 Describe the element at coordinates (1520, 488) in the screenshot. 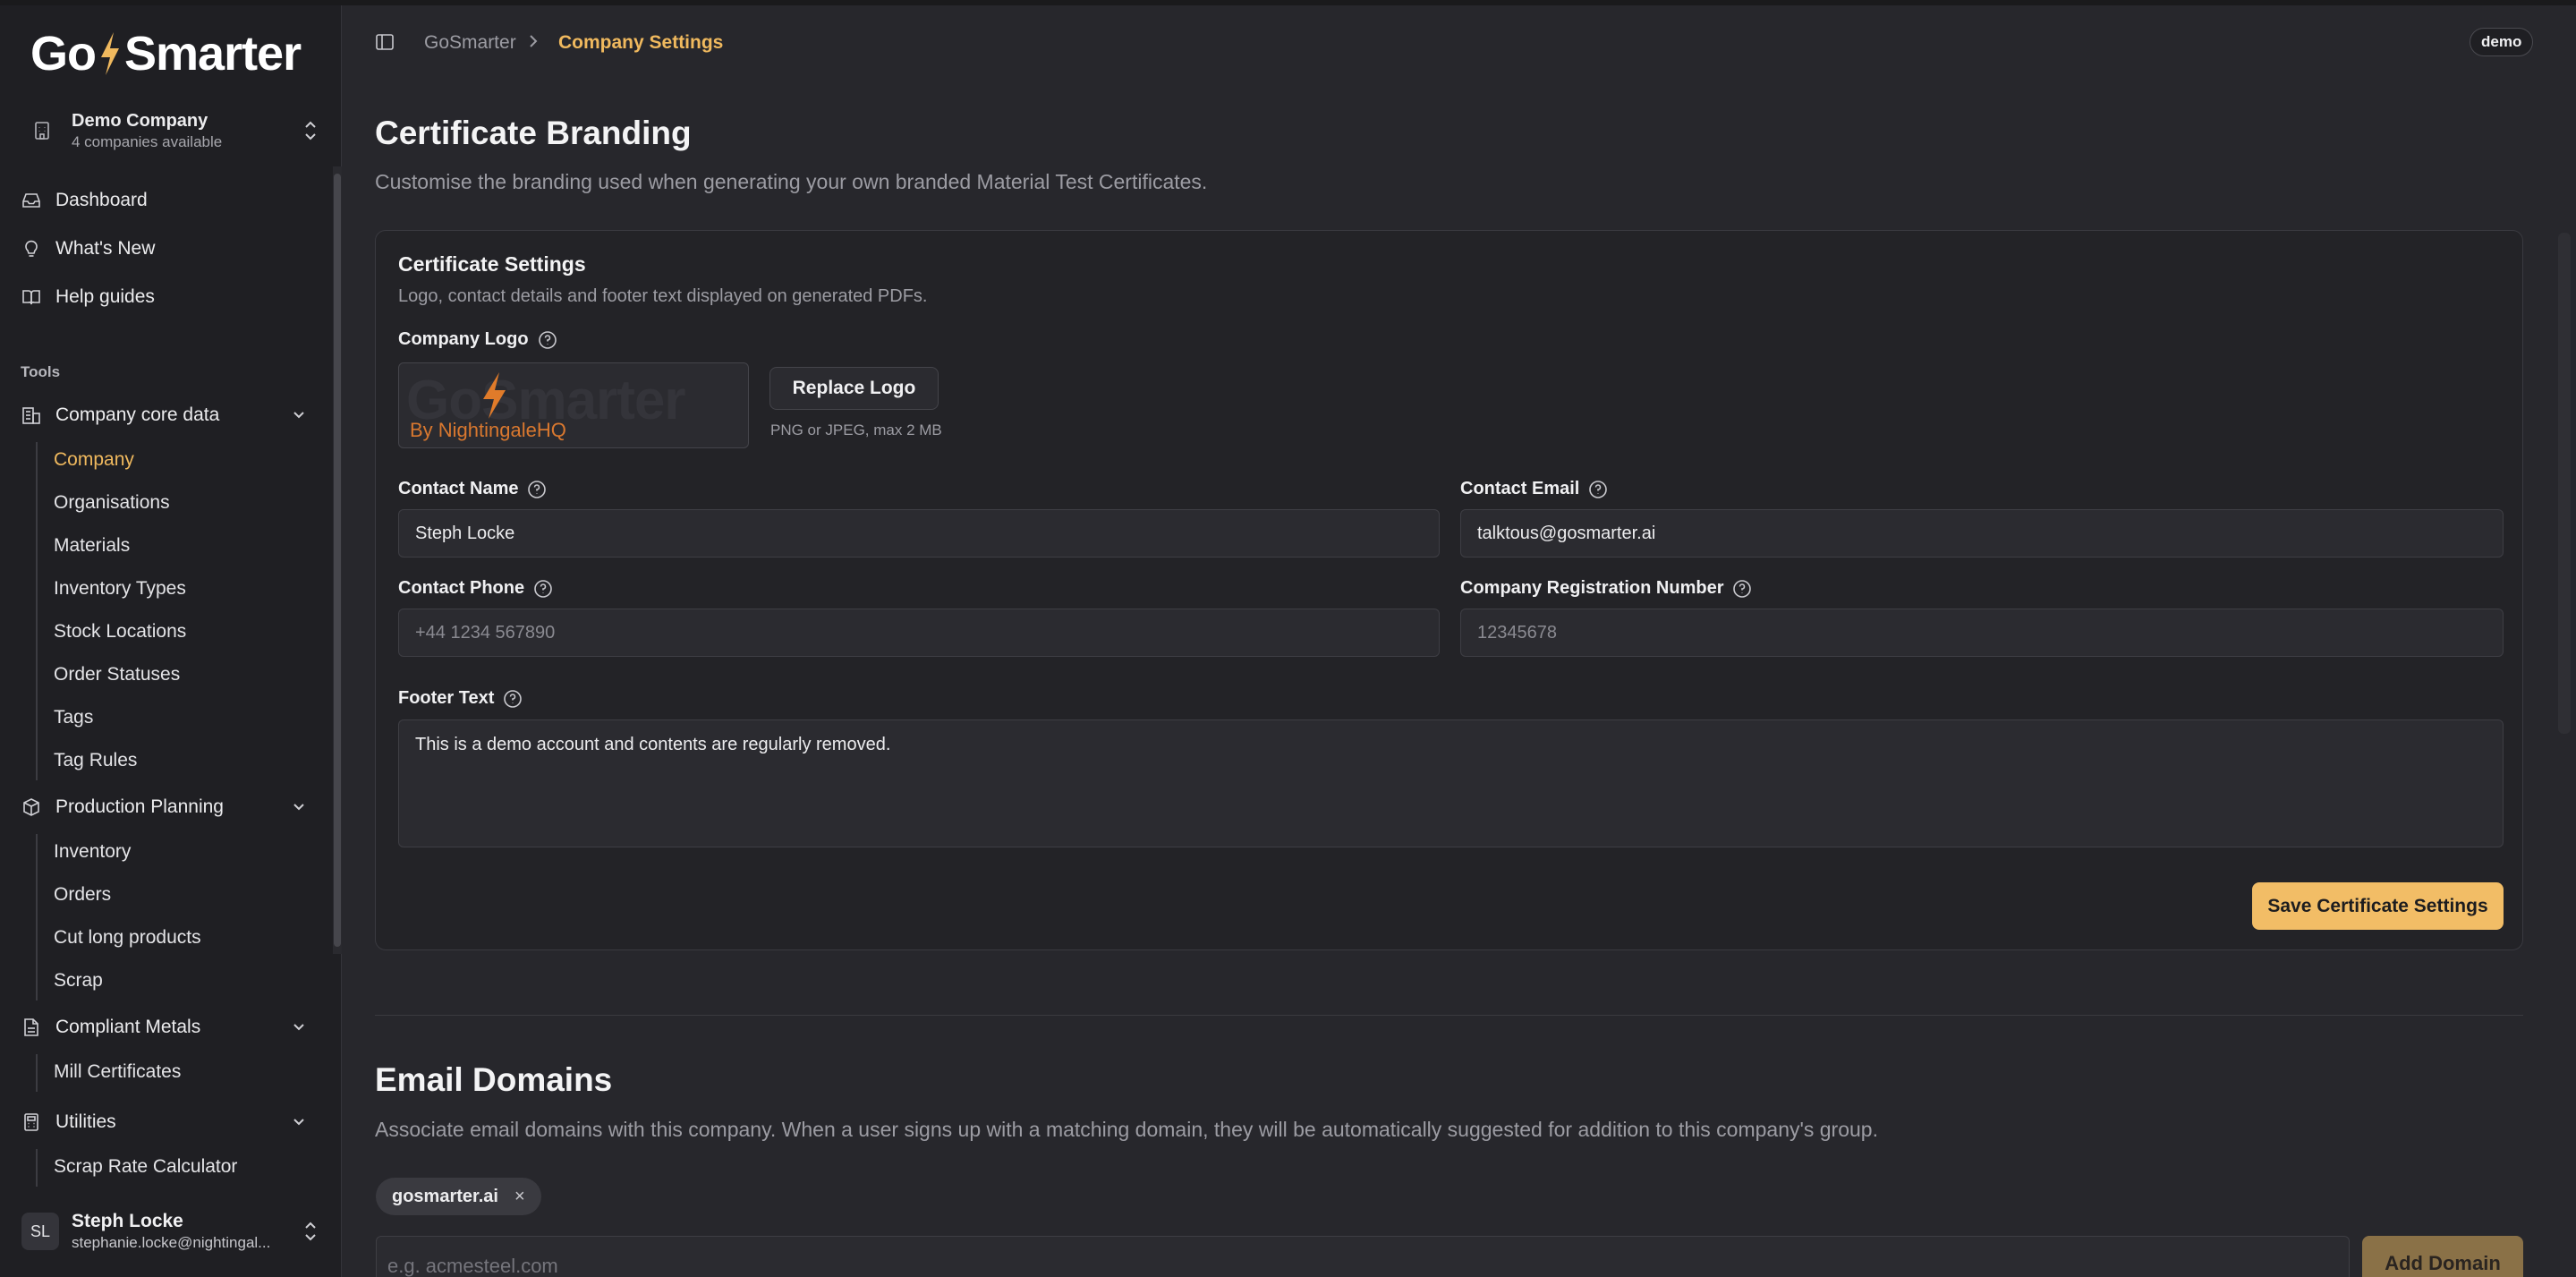

I see `contact-email-label-text: Contact Email` at that location.